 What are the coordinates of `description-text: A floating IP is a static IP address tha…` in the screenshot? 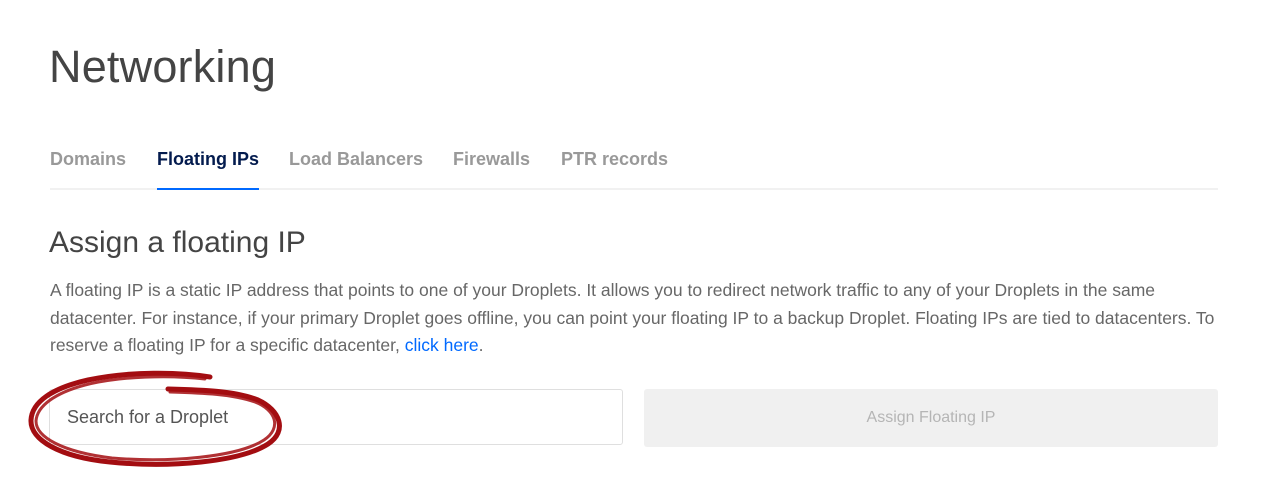 It's located at (632, 317).